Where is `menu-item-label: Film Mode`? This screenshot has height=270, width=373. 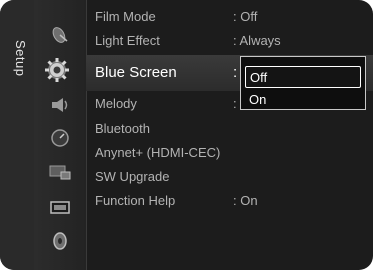 menu-item-label: Film Mode is located at coordinates (125, 16).